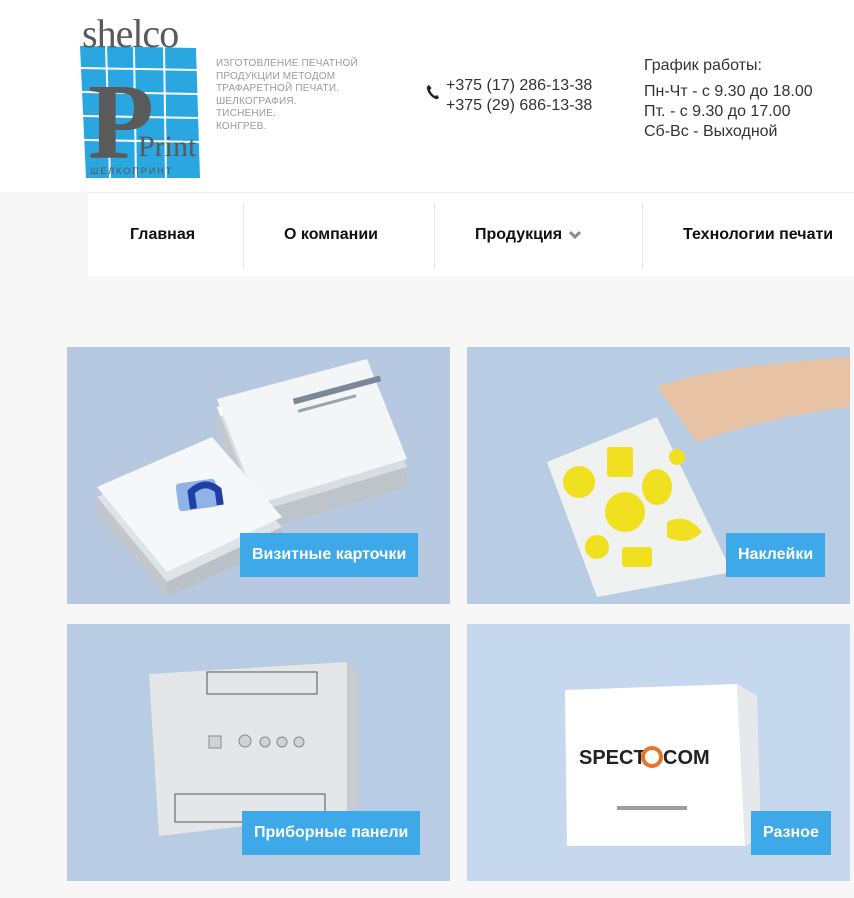 The height and width of the screenshot is (898, 854). Describe the element at coordinates (575, 235) in the screenshot. I see `chevron-down-icon` at that location.